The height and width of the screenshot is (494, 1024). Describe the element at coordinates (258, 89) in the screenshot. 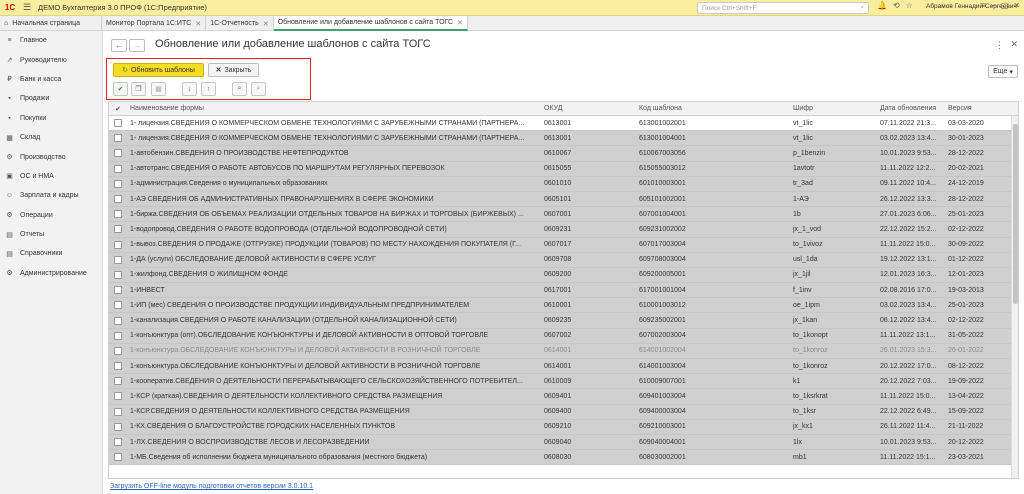

I see `cancel-find-icon: ⌕` at that location.